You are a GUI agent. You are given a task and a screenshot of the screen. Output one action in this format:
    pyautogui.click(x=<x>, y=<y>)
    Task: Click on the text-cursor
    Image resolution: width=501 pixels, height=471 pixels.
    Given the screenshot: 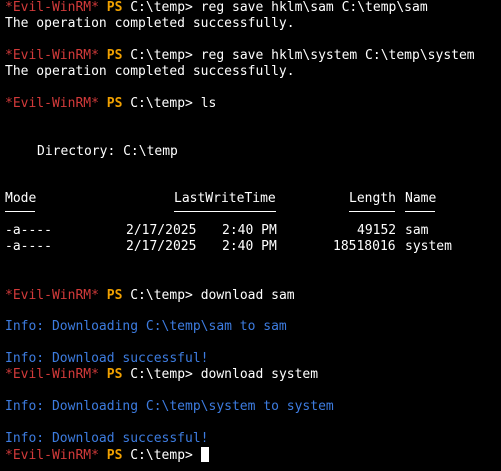 What is the action you would take?
    pyautogui.click(x=204, y=454)
    